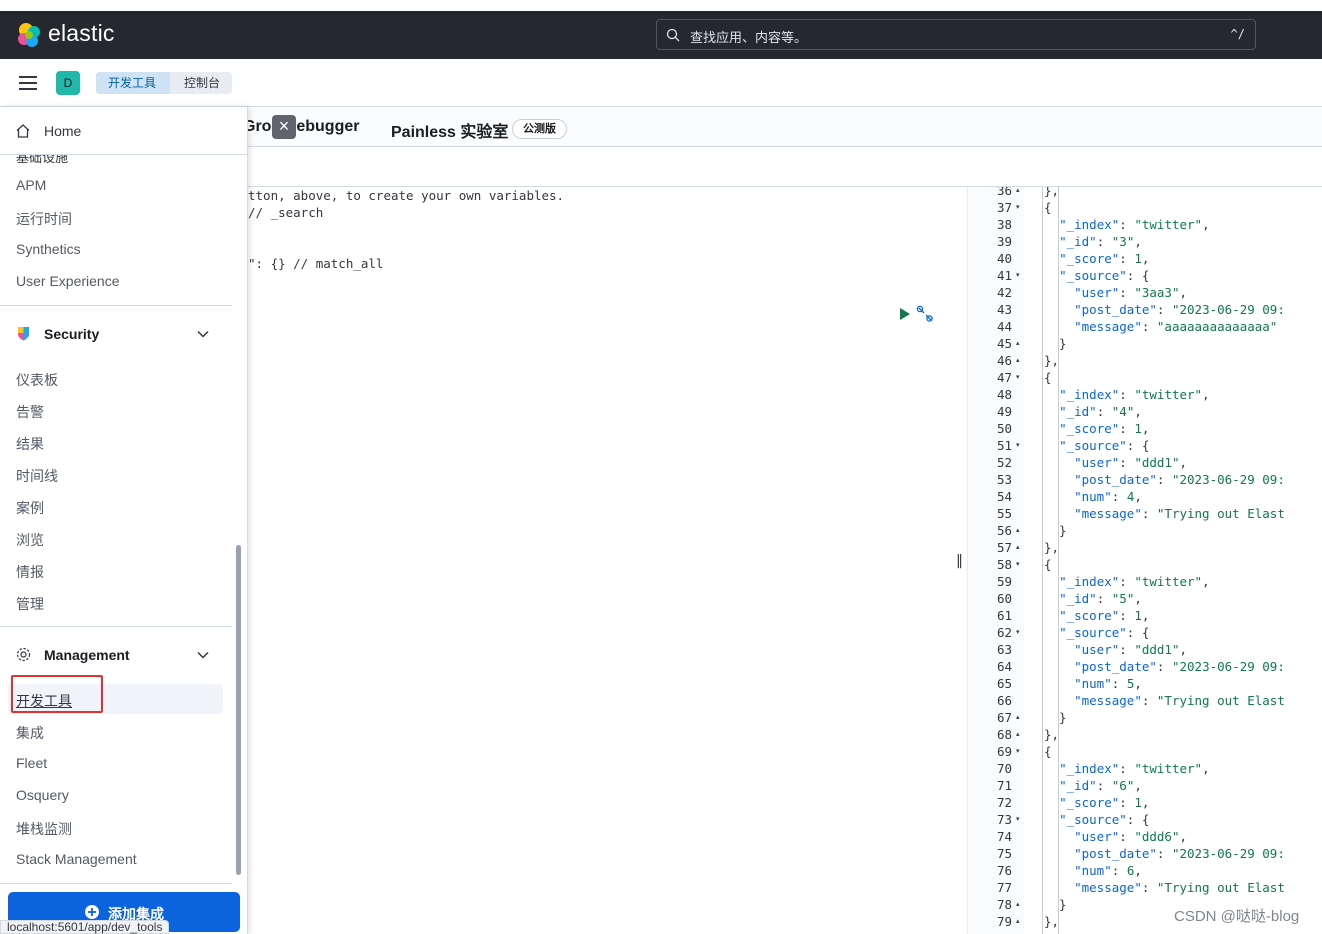 The image size is (1322, 934). I want to click on panel-resize-handle: ‖, so click(959, 561).